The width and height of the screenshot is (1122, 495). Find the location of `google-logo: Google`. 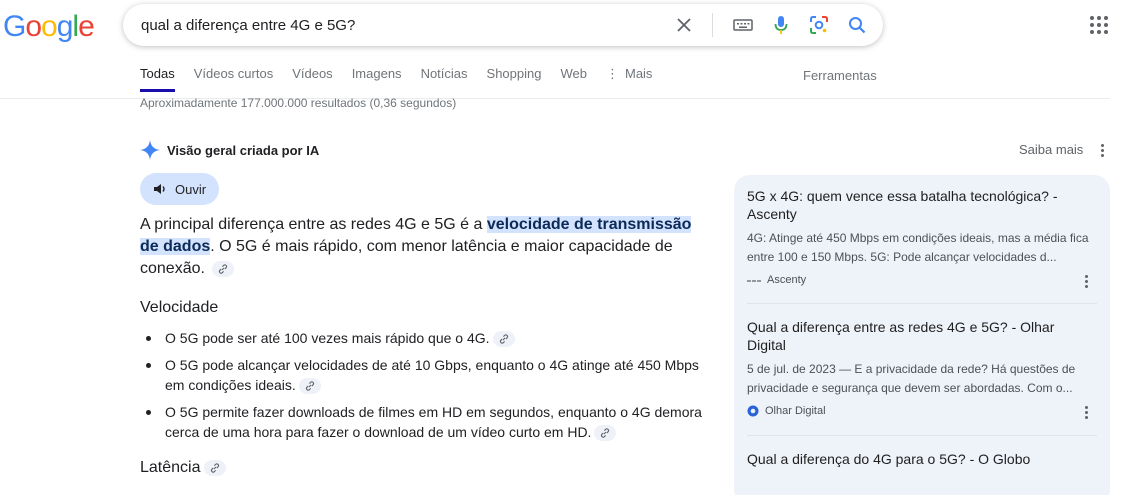

google-logo: Google is located at coordinates (49, 27).